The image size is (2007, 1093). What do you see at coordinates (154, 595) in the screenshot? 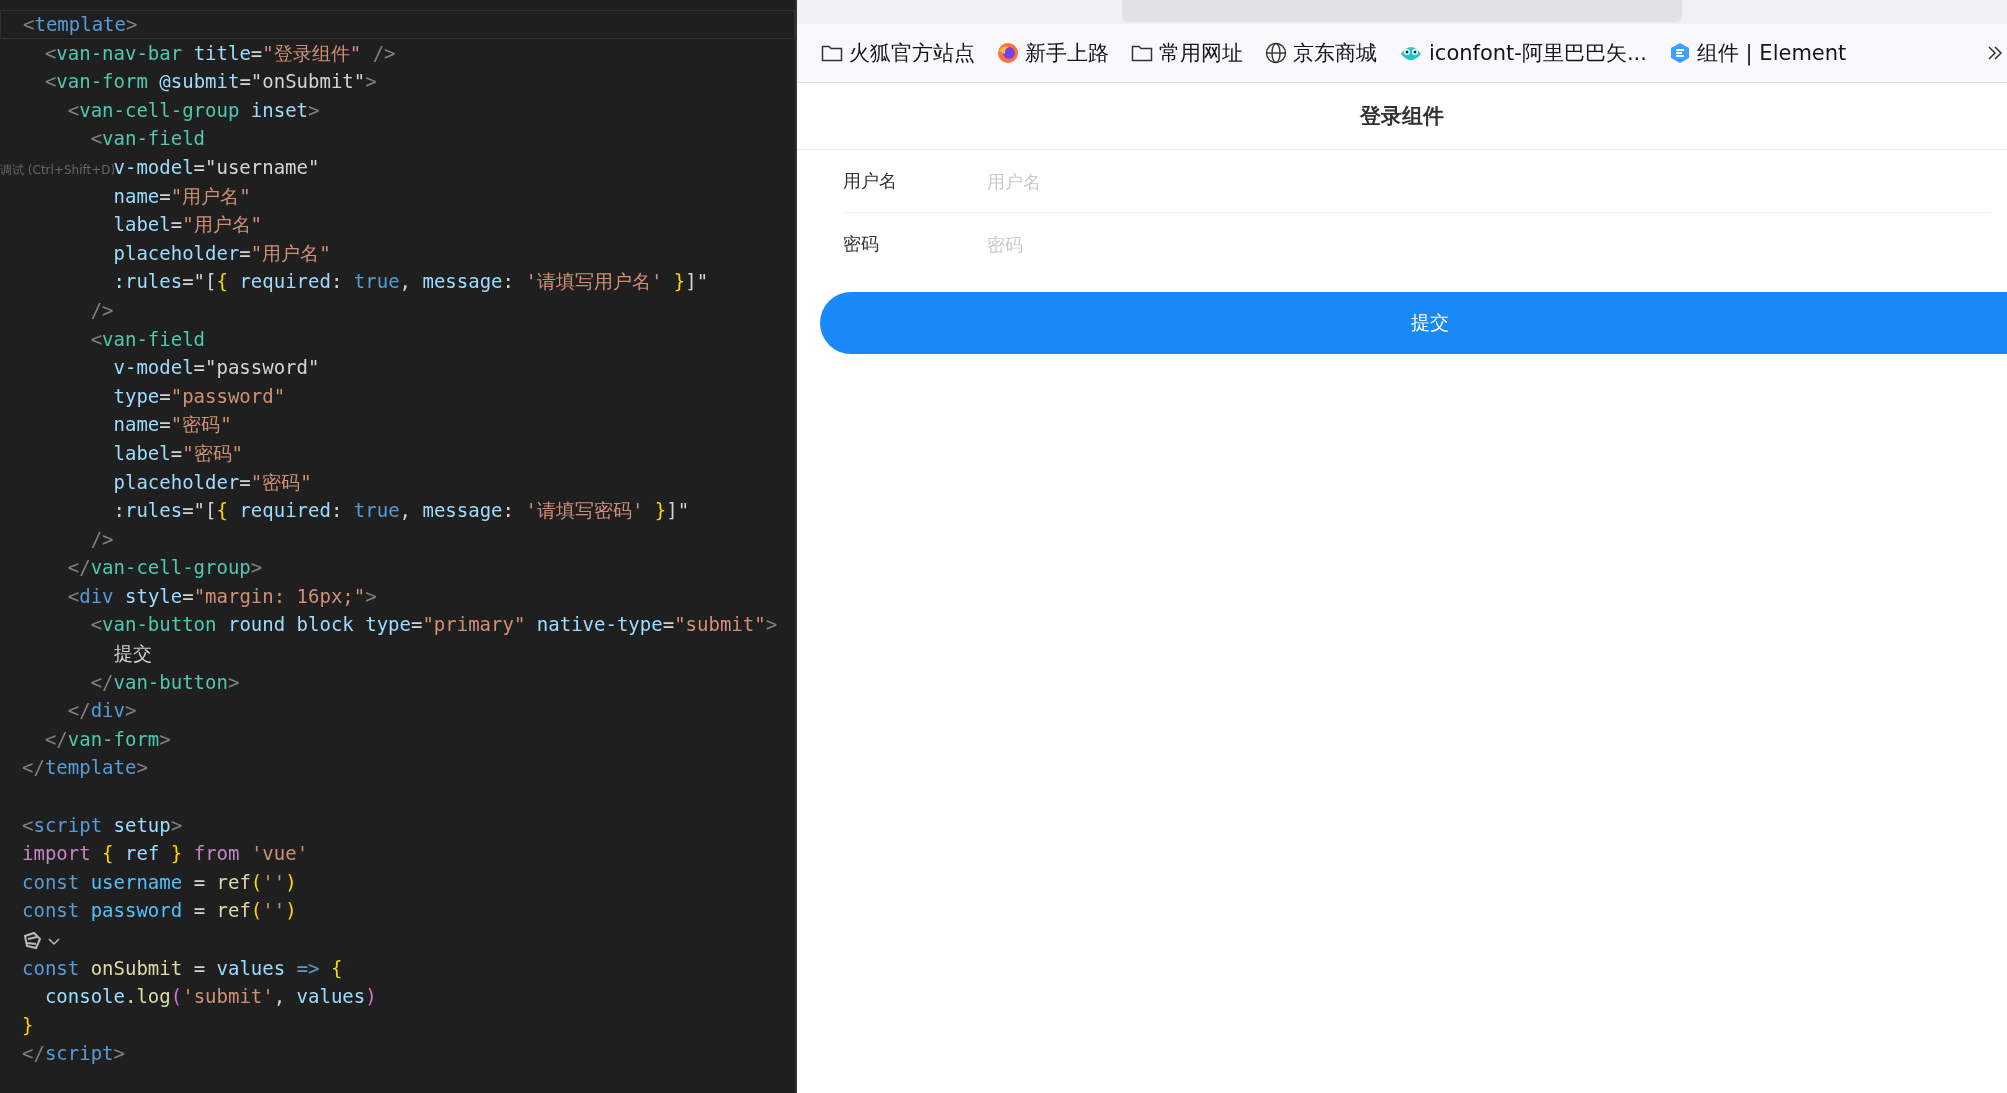
I see `code-identifier: style` at bounding box center [154, 595].